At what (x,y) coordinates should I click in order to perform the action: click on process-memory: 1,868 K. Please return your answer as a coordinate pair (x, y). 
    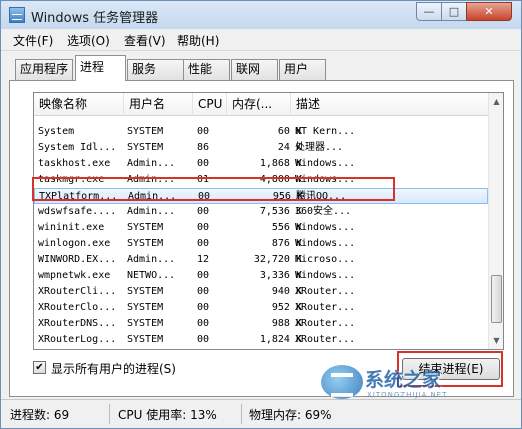
    Looking at the image, I should click on (280, 163).